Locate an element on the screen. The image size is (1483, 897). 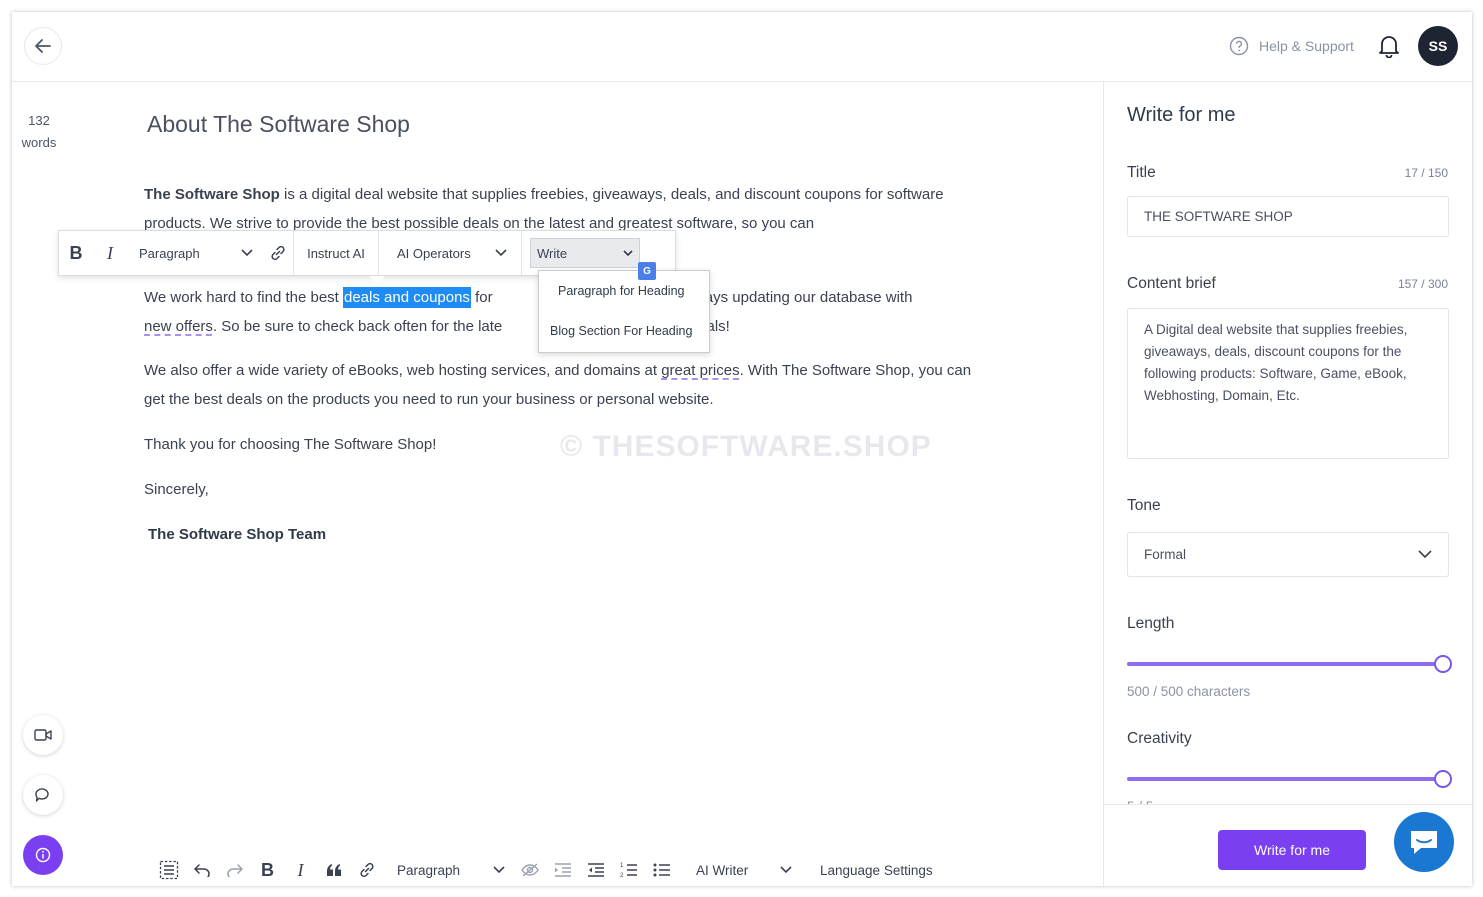
write-select-cell: Write is located at coordinates (585, 253).